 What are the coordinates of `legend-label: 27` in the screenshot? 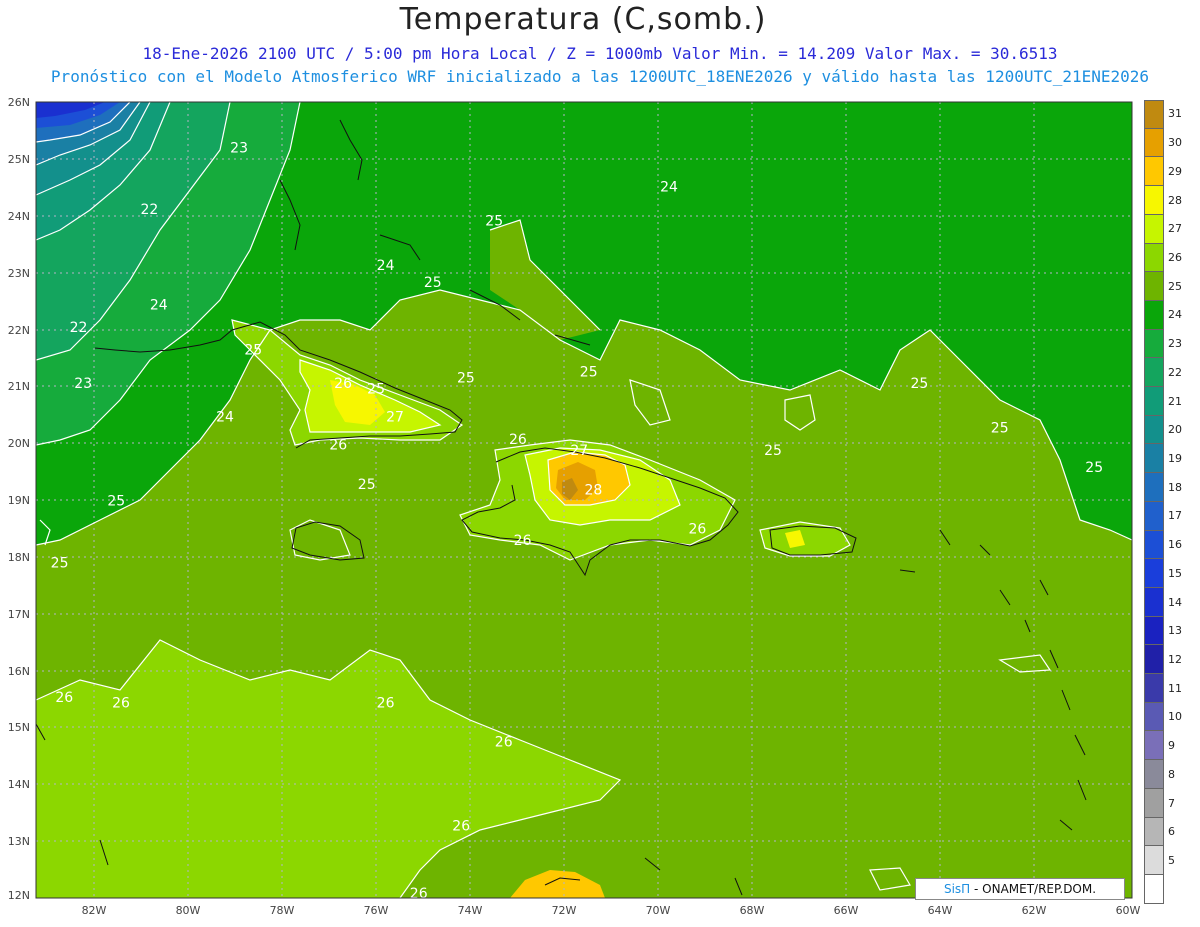 It's located at (1175, 229).